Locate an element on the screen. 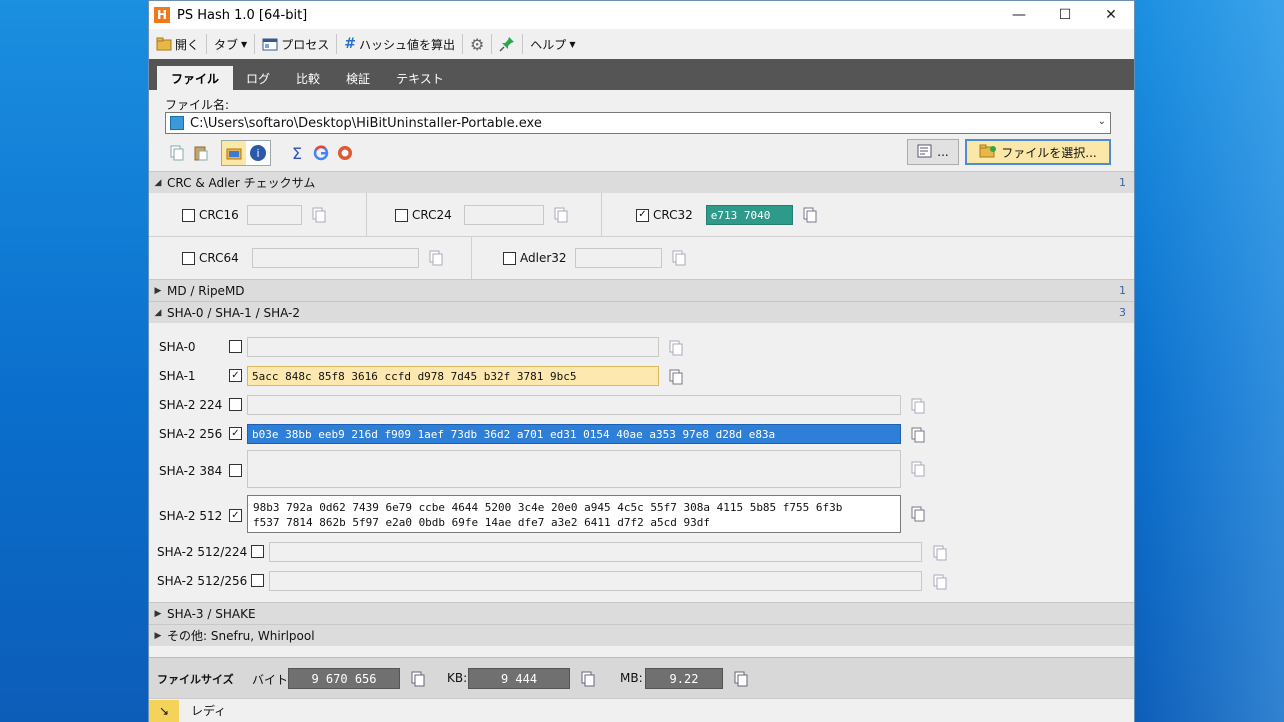 The image size is (1284, 722). section-other-header: ▶ その他: Snefru, Whirlpool is located at coordinates (641, 635).